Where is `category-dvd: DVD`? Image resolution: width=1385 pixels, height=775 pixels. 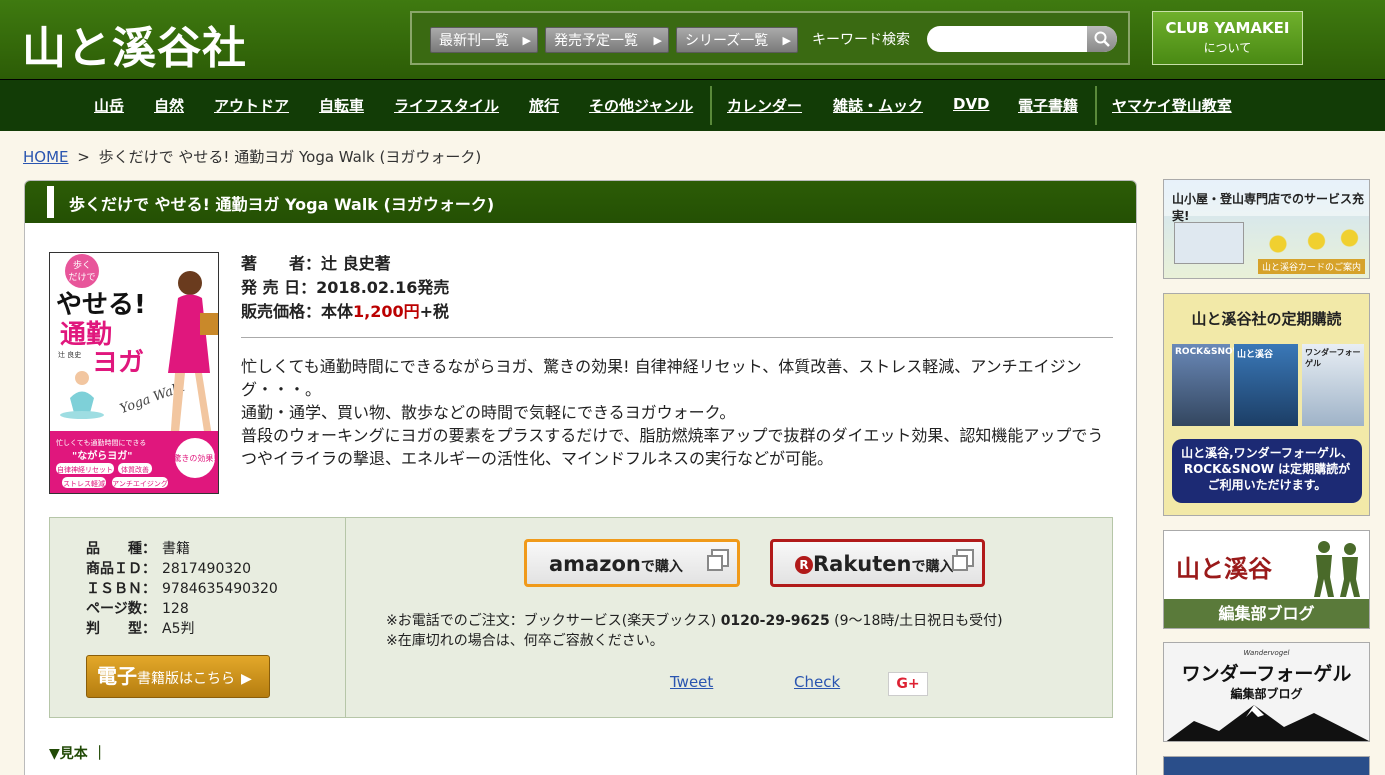
category-dvd: DVD is located at coordinates (971, 104).